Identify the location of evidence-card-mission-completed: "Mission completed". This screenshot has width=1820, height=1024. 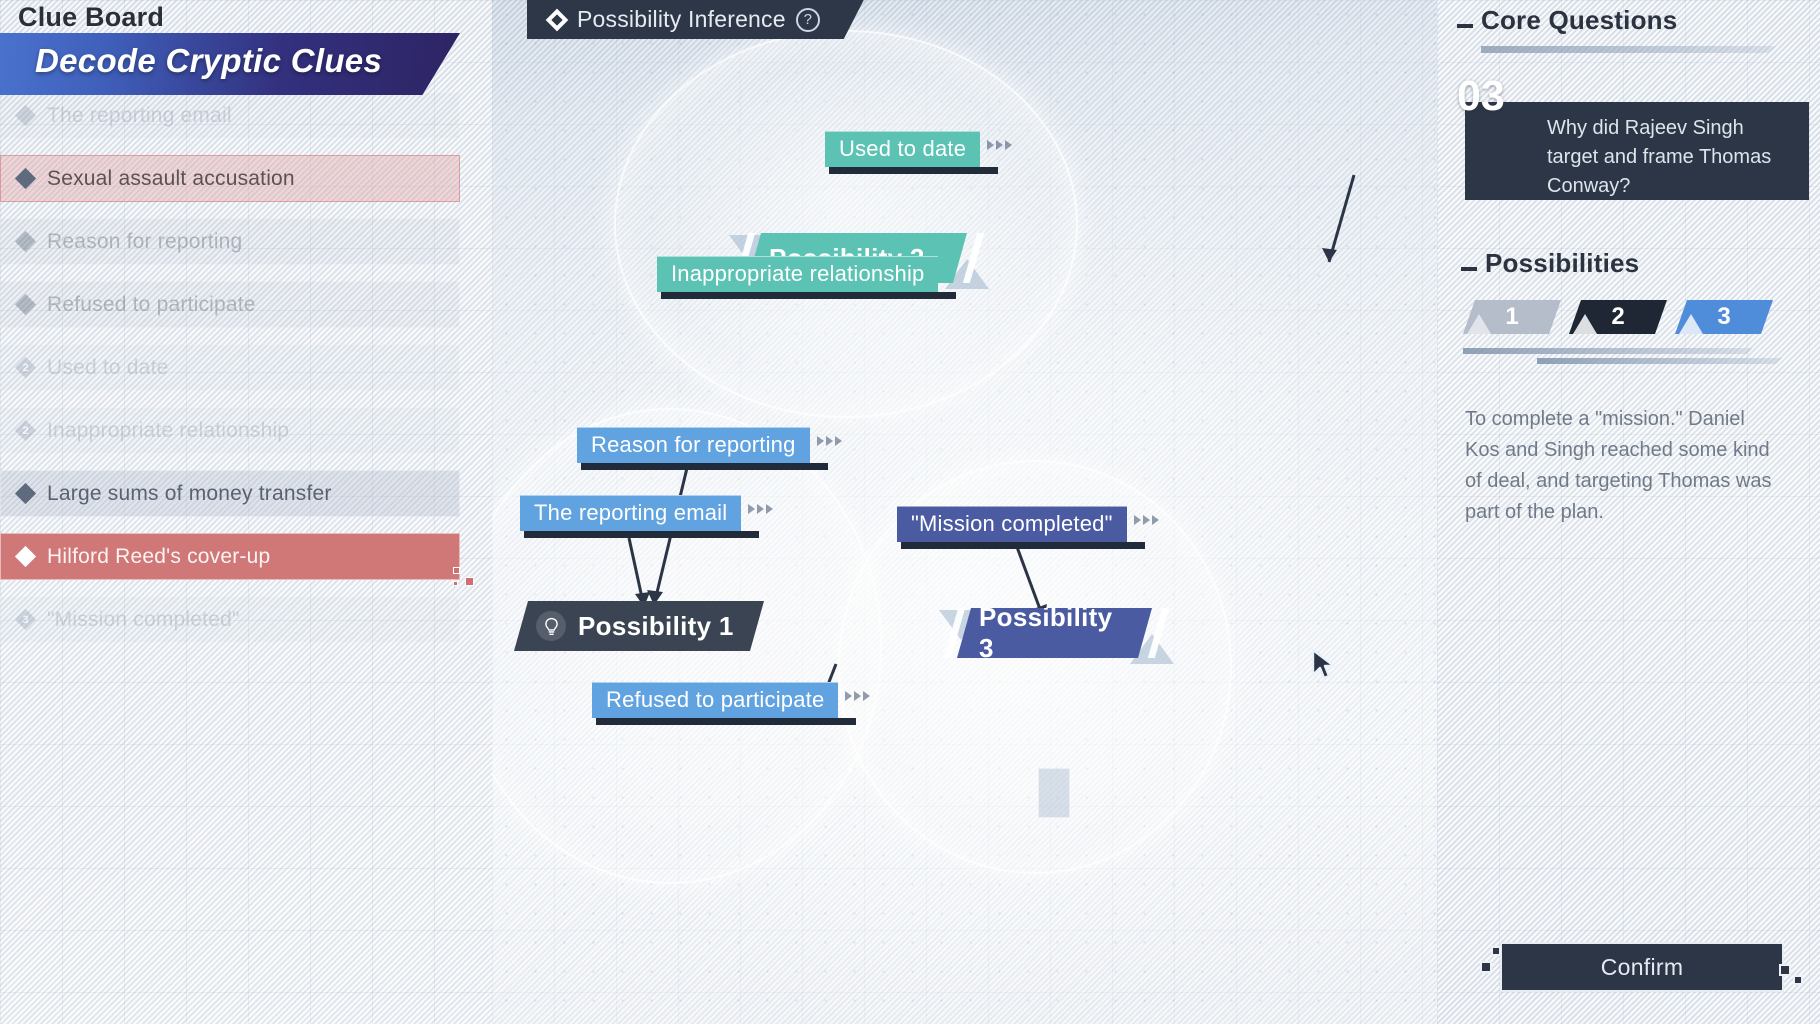
(1028, 527).